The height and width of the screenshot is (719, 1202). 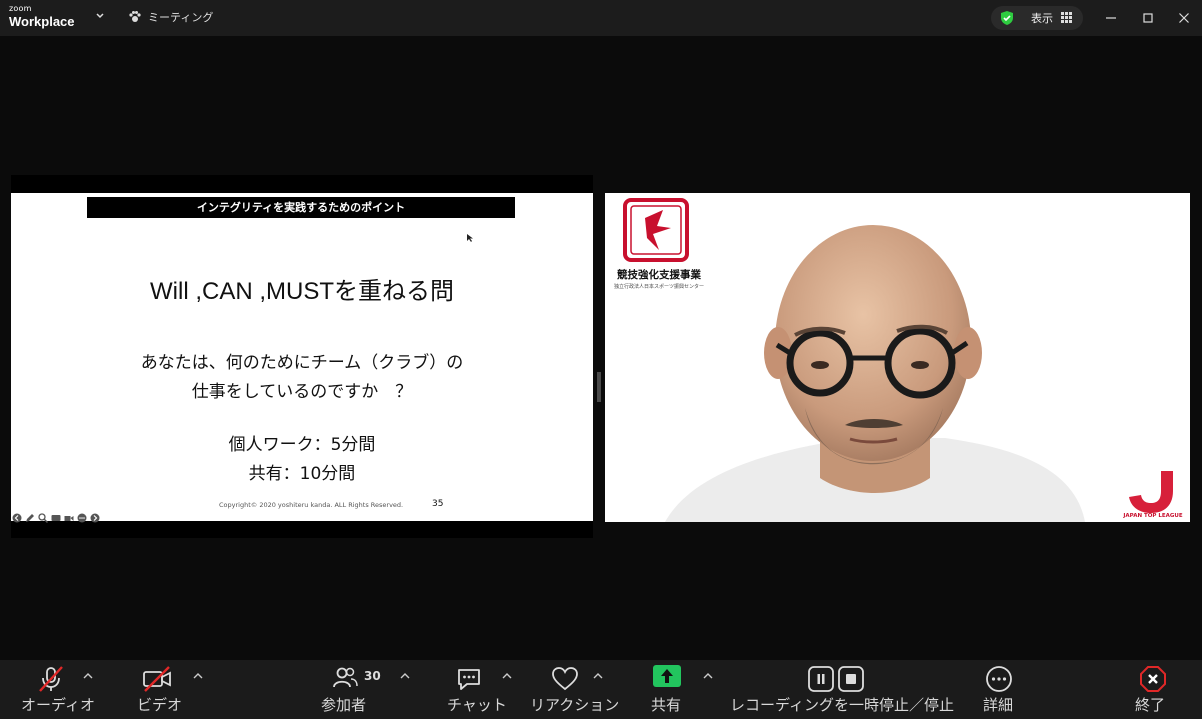 I want to click on subtitles-icon, so click(x=56, y=514).